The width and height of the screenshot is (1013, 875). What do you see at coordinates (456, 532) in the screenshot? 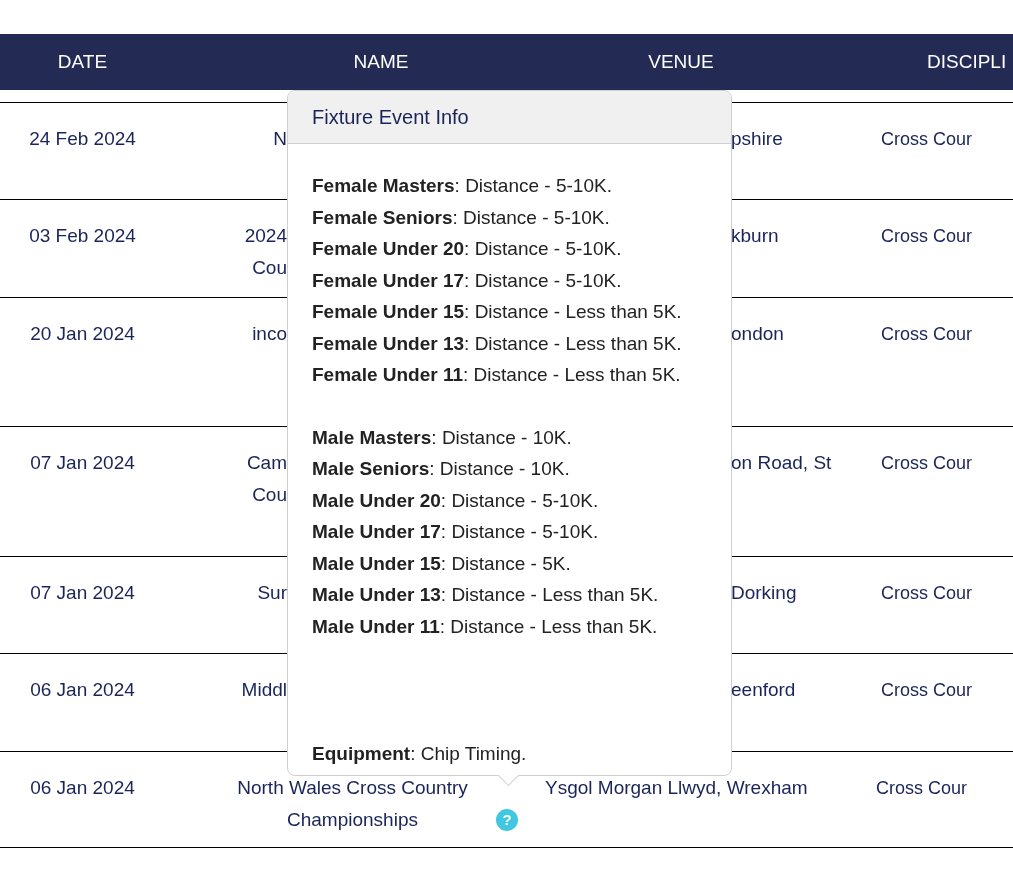
I see `info-line: Male Under 17: Distance - 5-10K.` at bounding box center [456, 532].